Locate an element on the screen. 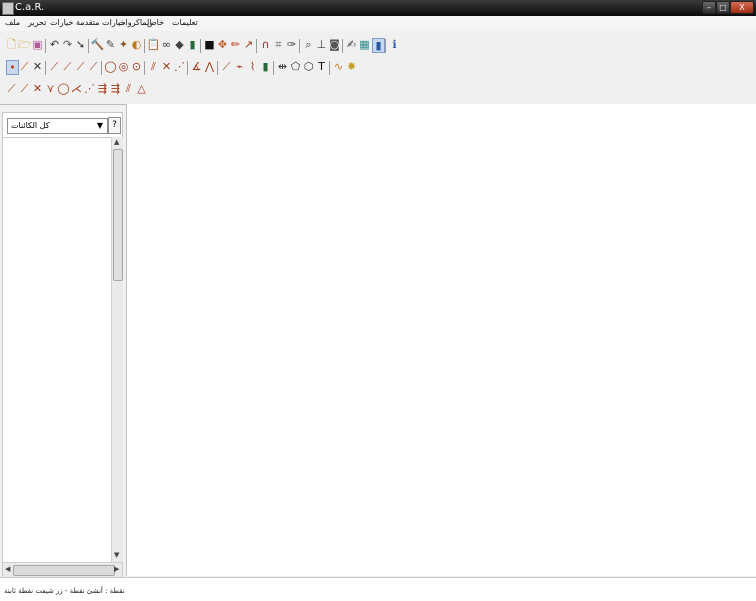 Image resolution: width=756 pixels, height=601 pixels. draw-icon: ✍ is located at coordinates (351, 44).